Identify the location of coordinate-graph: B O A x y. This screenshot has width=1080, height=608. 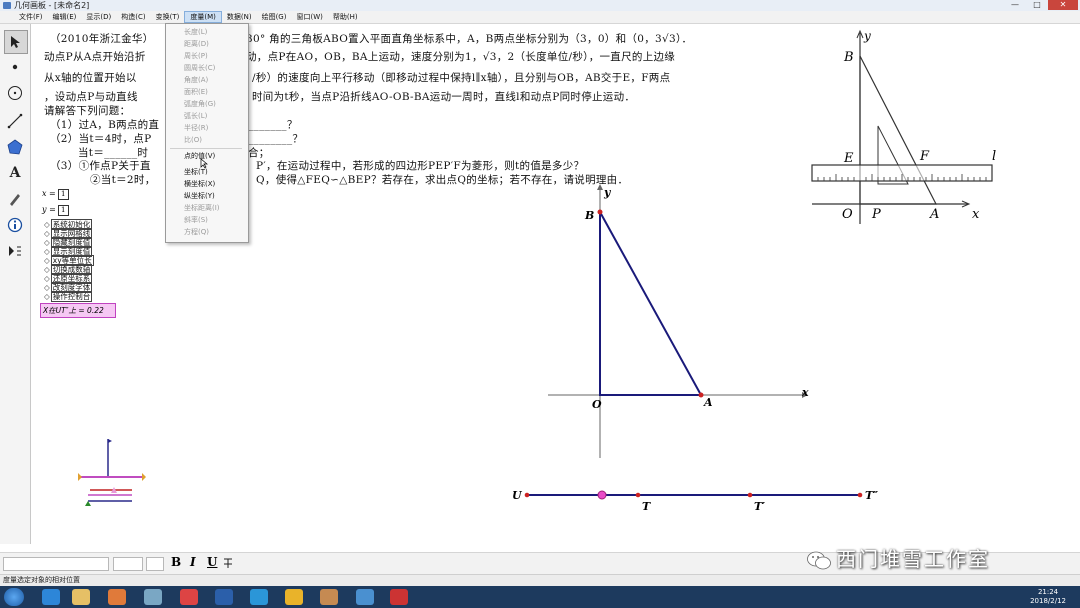
(685, 325).